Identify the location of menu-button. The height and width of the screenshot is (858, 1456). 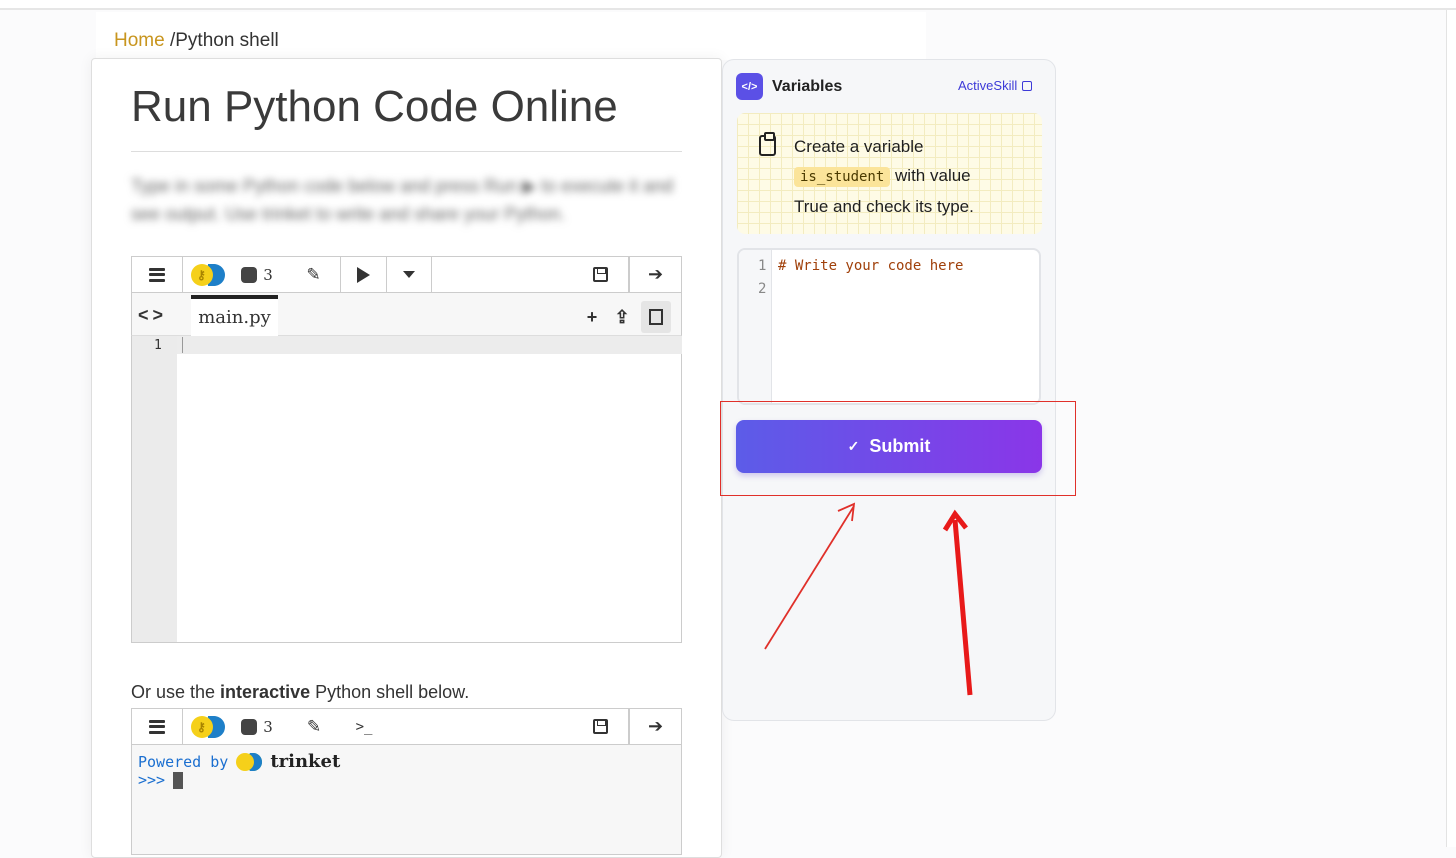
(157, 274).